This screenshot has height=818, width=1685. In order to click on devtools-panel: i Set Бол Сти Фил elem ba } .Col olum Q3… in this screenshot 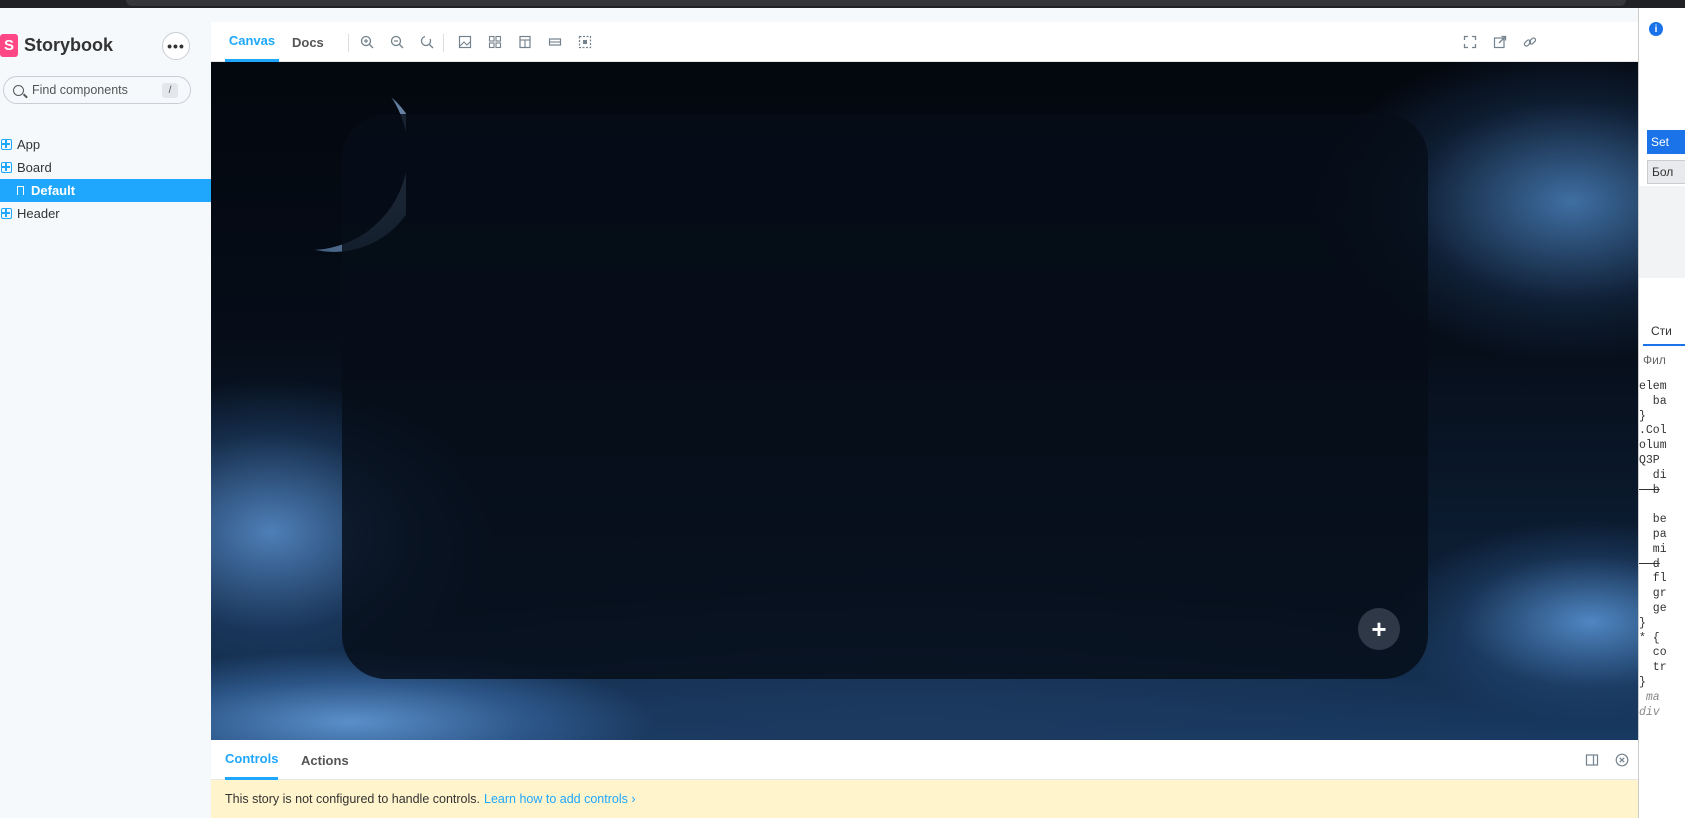, I will do `click(1661, 413)`.